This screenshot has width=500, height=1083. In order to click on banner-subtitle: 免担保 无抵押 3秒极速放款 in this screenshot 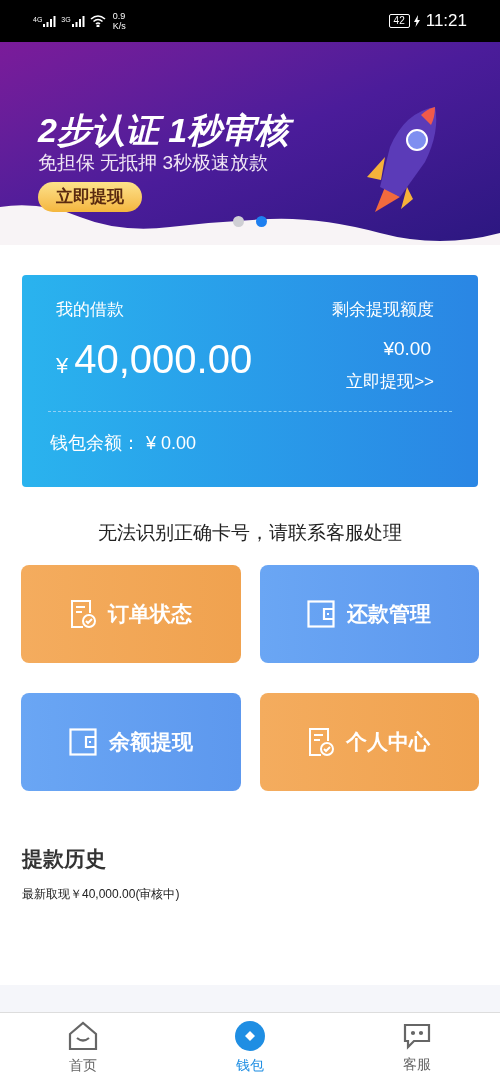, I will do `click(153, 163)`.